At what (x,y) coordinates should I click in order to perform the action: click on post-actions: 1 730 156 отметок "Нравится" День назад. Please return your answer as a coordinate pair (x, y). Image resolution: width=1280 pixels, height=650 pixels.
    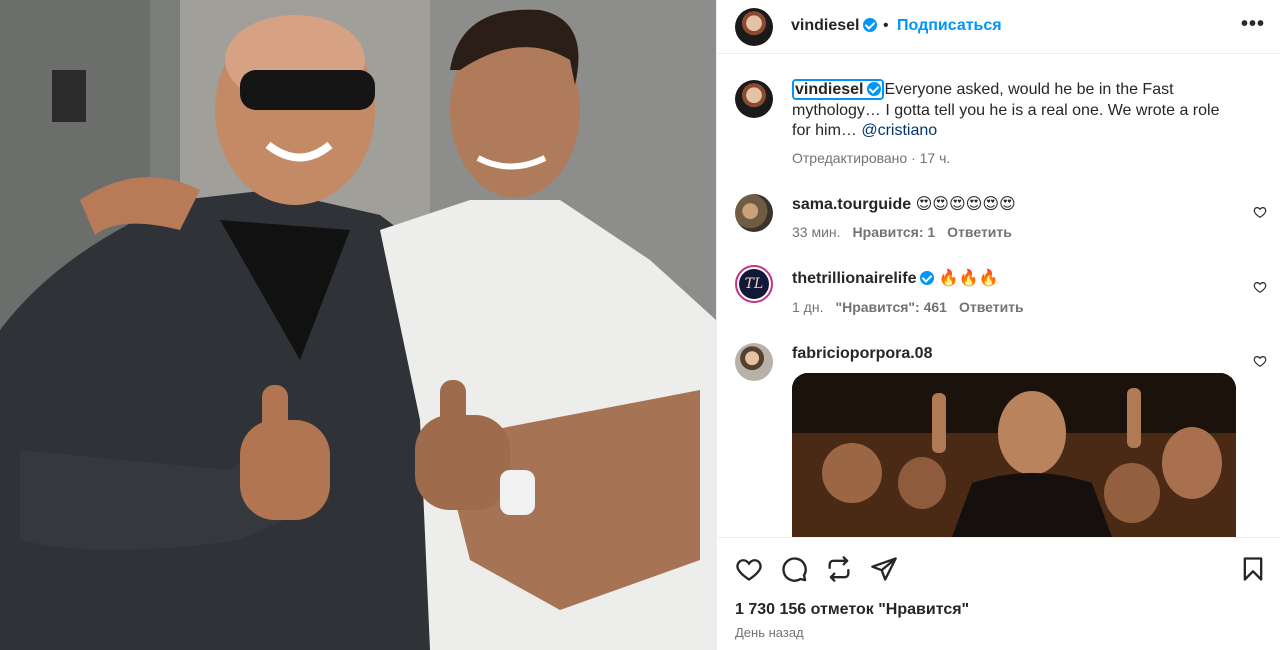
    Looking at the image, I should click on (998, 593).